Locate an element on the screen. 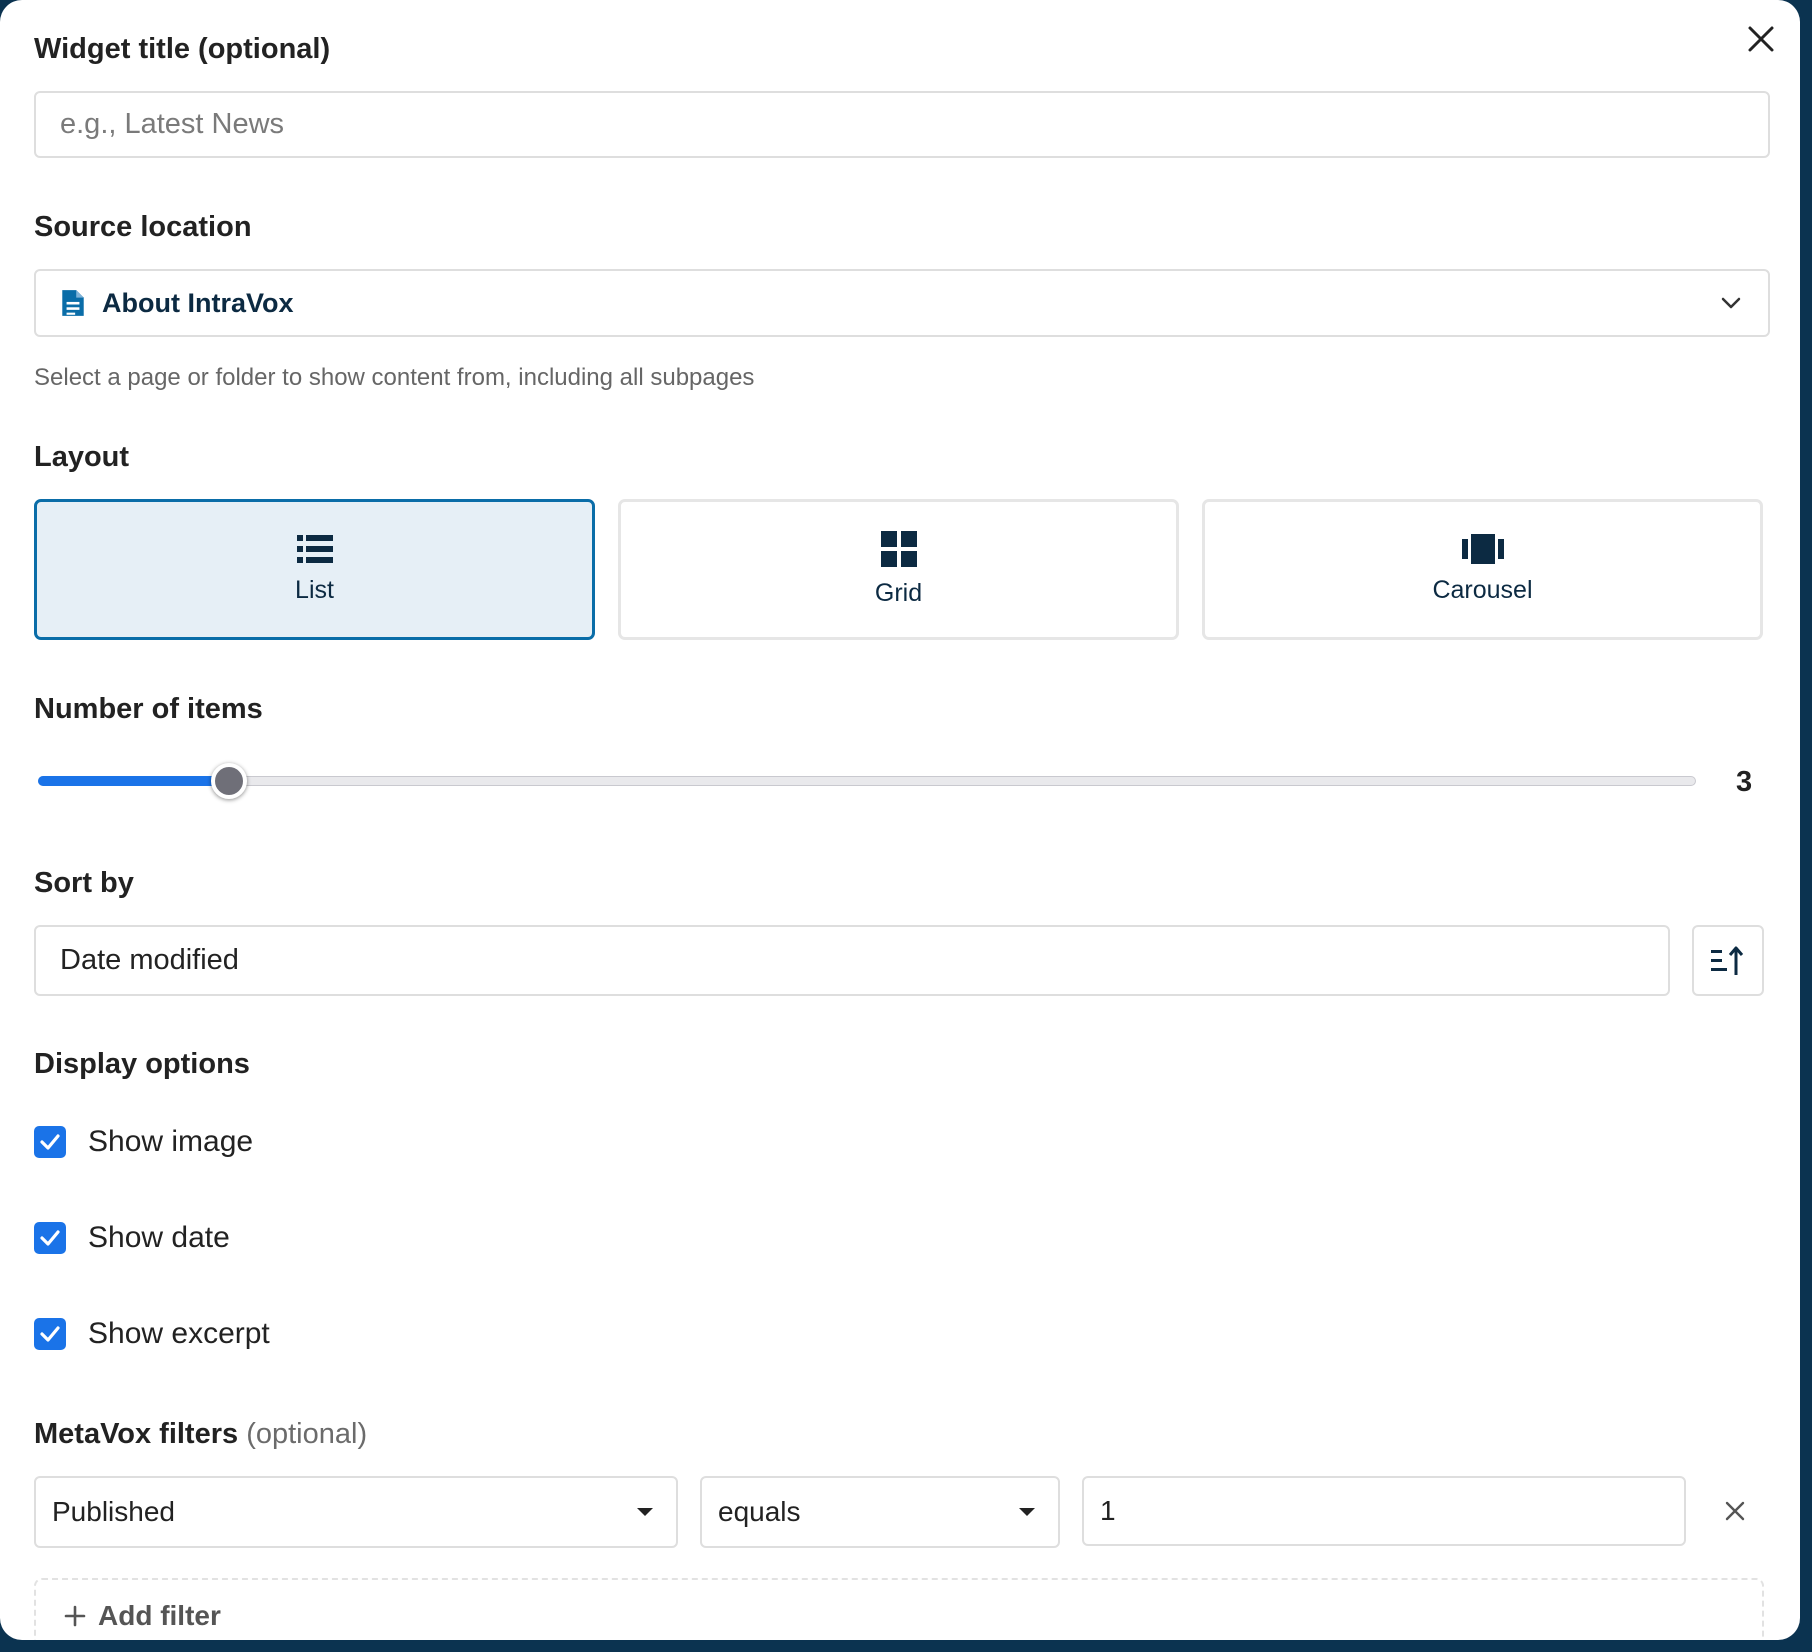 The height and width of the screenshot is (1652, 1812). widget-title-label: Widget title (optional) is located at coordinates (182, 49).